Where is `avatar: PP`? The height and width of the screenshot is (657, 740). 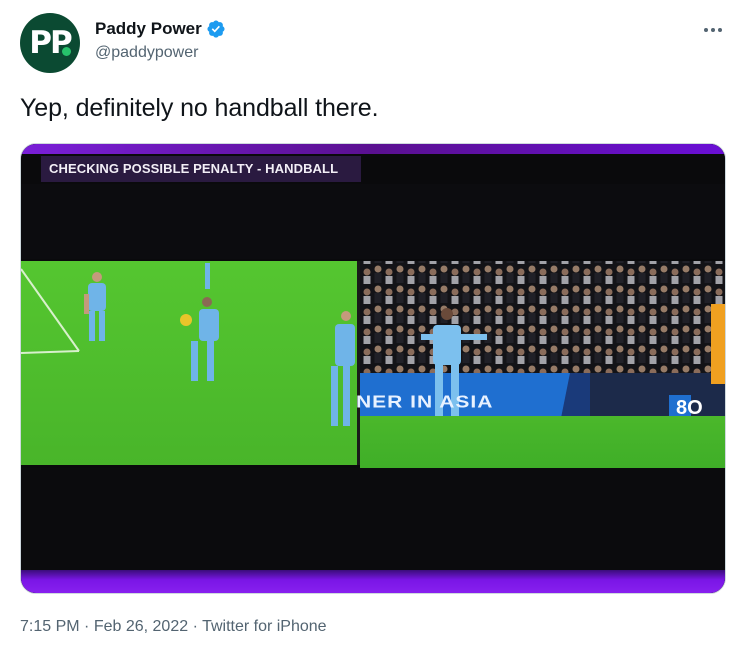 avatar: PP is located at coordinates (50, 43).